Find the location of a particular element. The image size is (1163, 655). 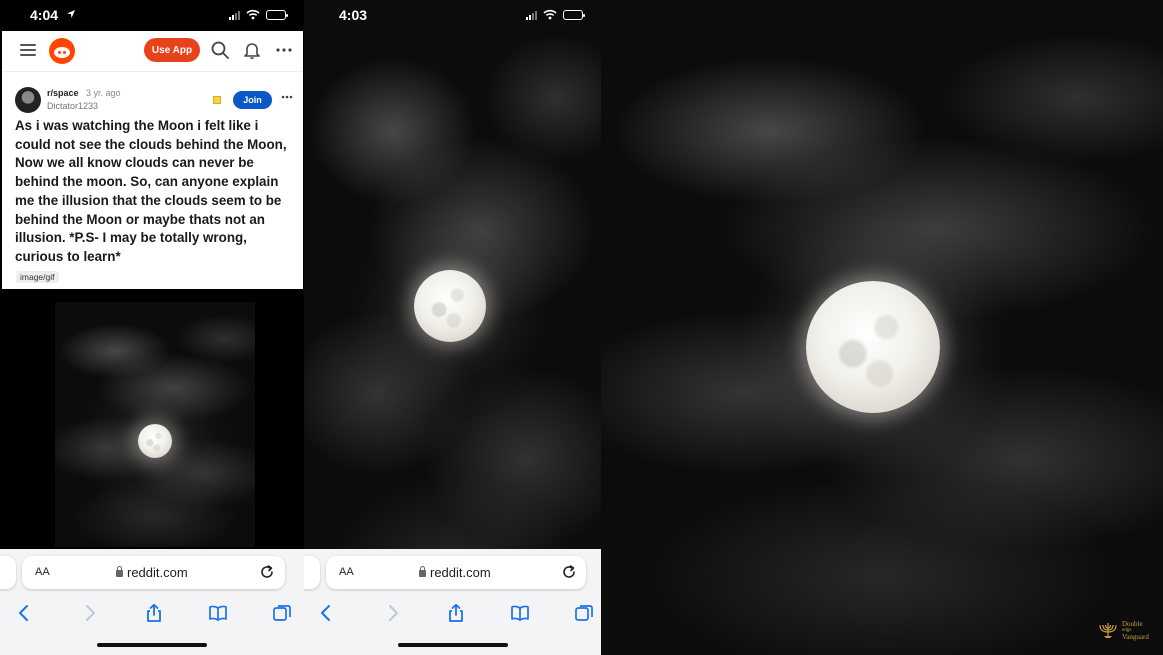

search-icon is located at coordinates (220, 50).